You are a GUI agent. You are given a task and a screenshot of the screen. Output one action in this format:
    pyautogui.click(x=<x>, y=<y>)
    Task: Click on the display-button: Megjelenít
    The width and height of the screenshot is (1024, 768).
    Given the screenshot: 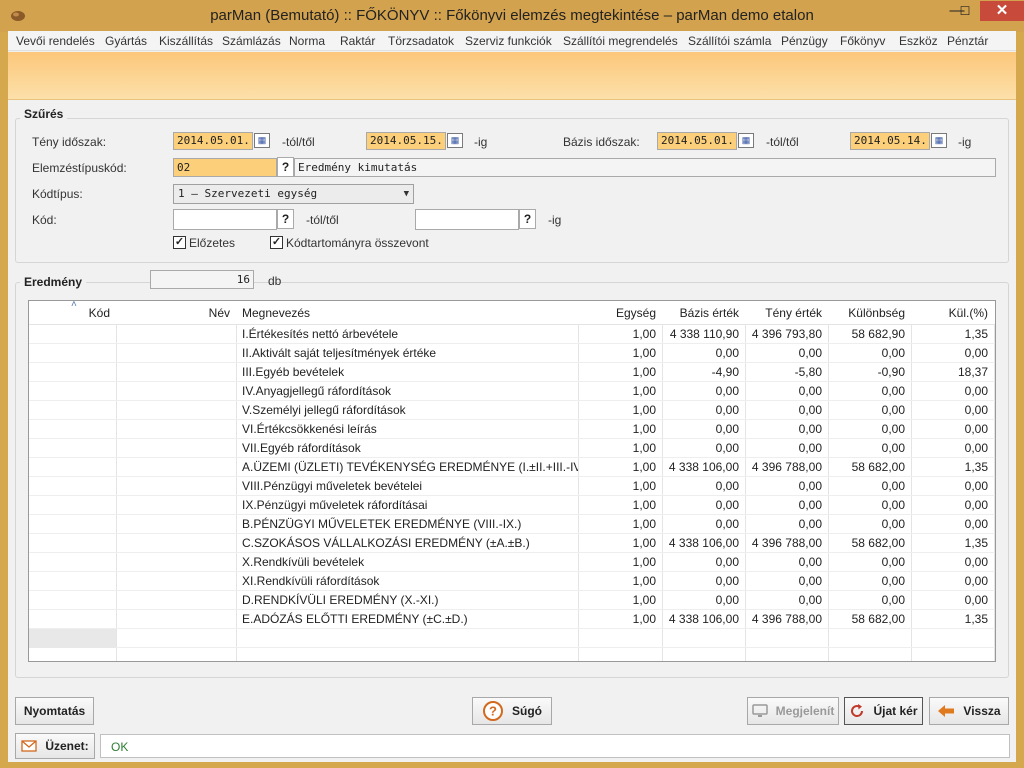 What is the action you would take?
    pyautogui.click(x=793, y=711)
    